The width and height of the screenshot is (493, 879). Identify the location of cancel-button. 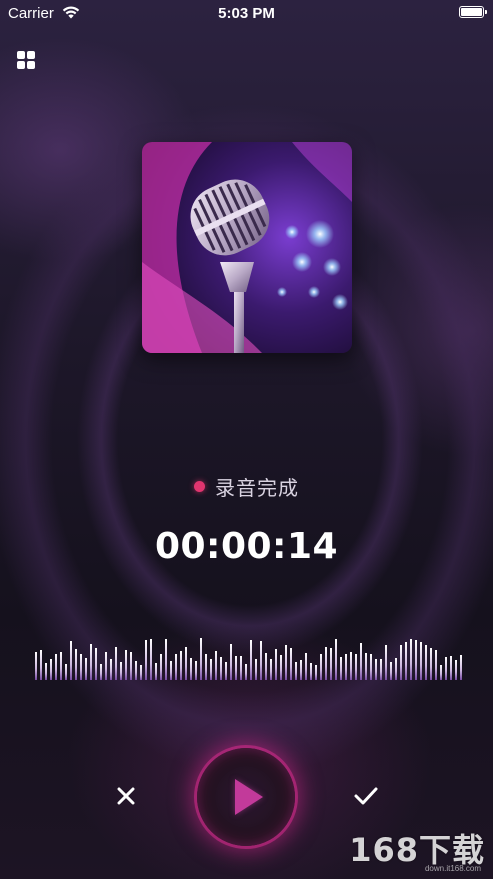
(126, 796).